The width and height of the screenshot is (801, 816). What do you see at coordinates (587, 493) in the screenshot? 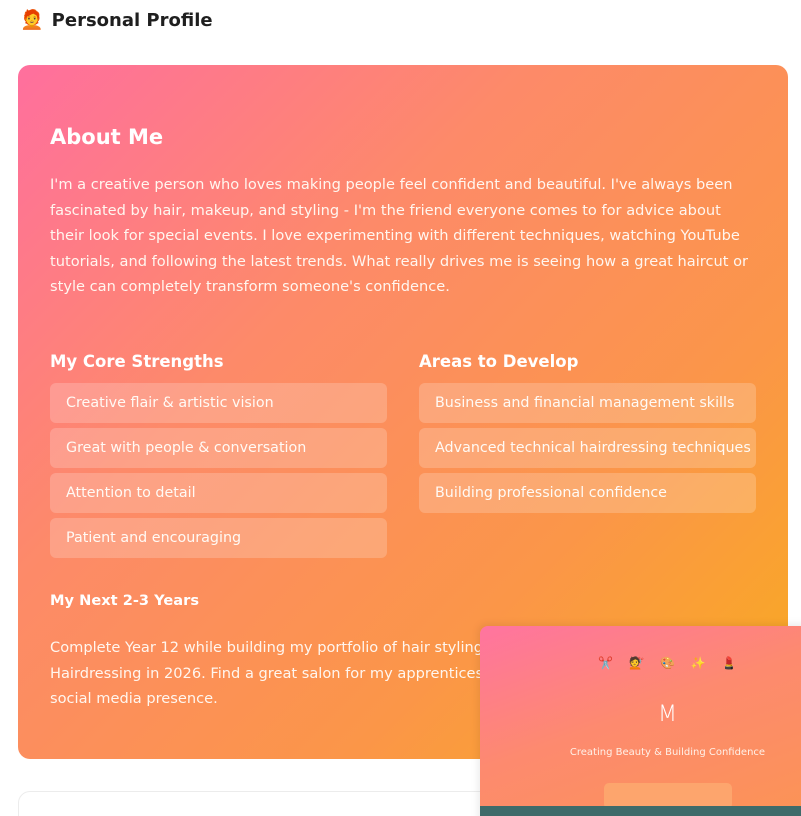
I see `develop-item: Building professional confidence` at bounding box center [587, 493].